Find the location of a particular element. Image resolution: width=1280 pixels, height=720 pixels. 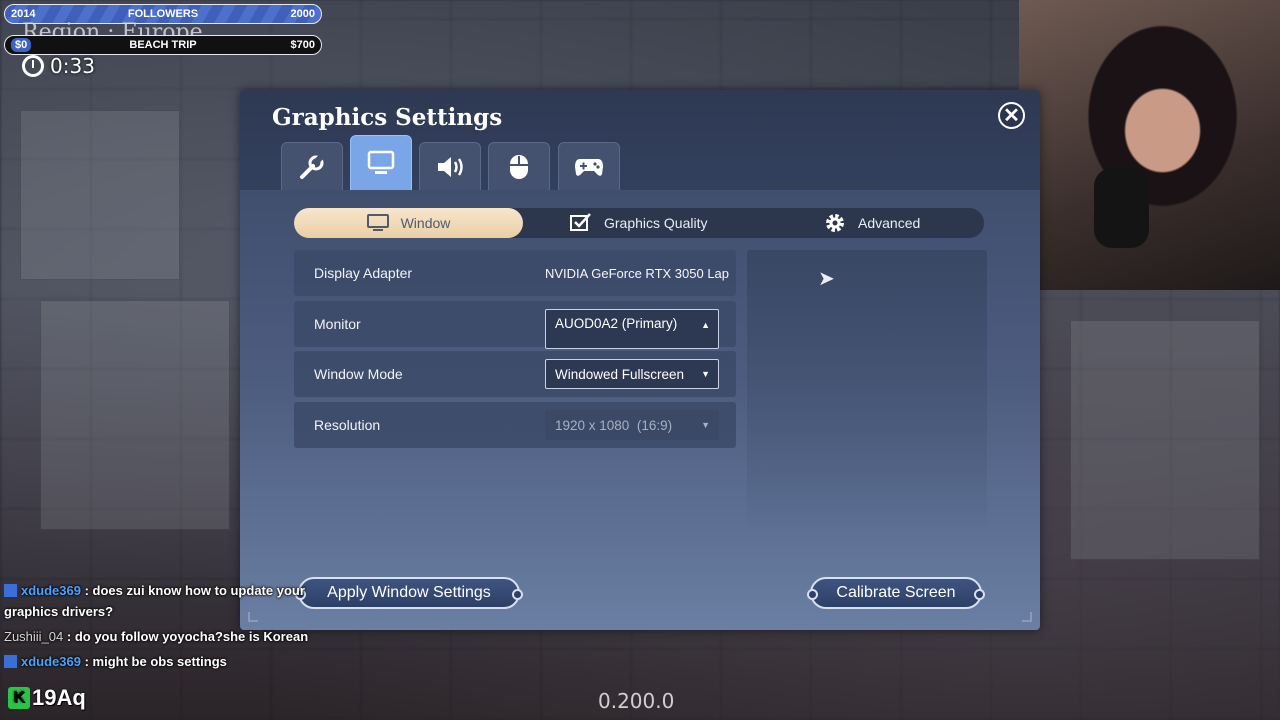

donation-label: BEACH TRIP is located at coordinates (163, 45).